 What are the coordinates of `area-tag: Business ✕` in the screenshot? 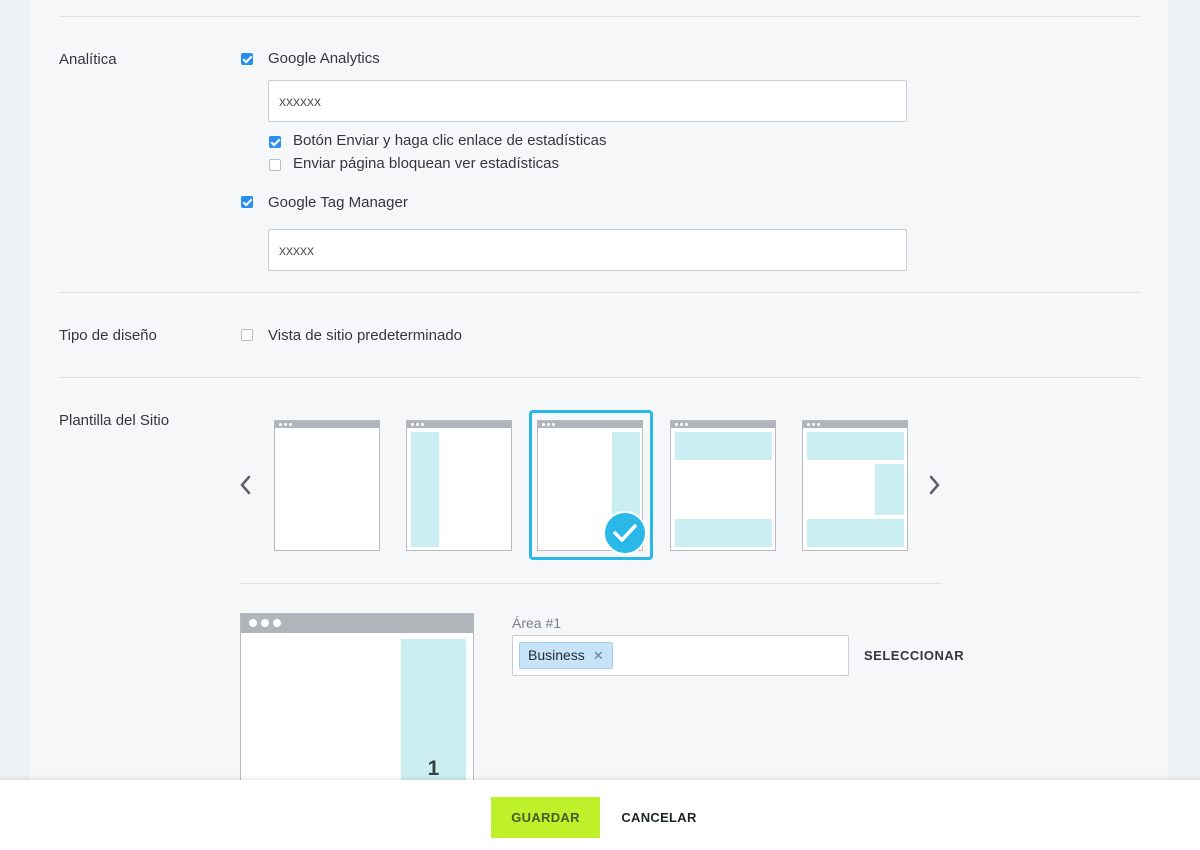 It's located at (566, 655).